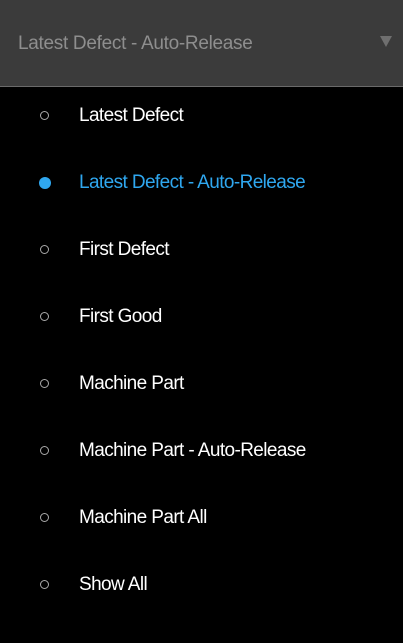 The image size is (415, 643). I want to click on option-first-defect: First Defect, so click(201, 251).